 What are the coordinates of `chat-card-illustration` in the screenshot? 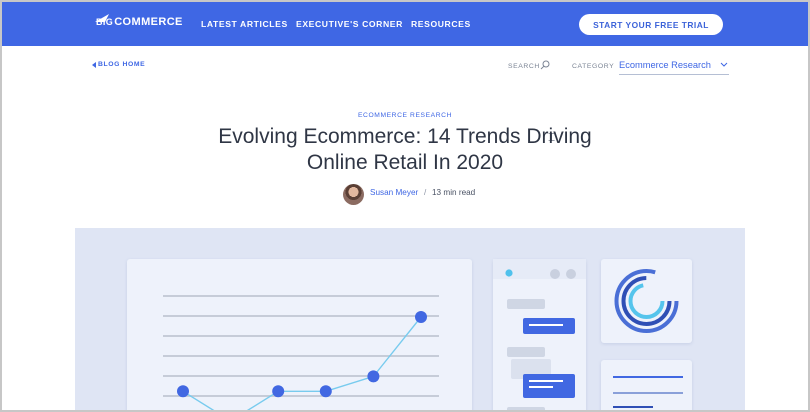 It's located at (539, 334).